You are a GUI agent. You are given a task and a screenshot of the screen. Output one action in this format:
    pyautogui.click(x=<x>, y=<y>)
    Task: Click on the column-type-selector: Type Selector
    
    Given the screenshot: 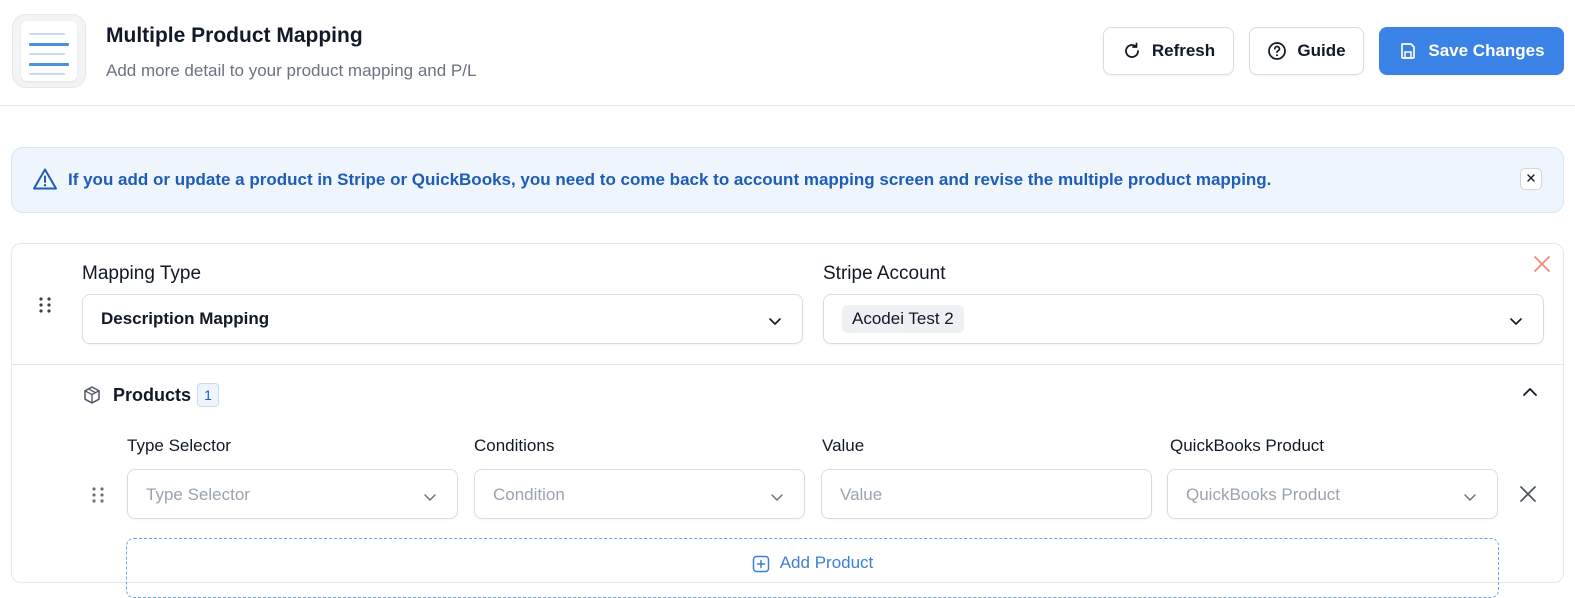 What is the action you would take?
    pyautogui.click(x=179, y=445)
    